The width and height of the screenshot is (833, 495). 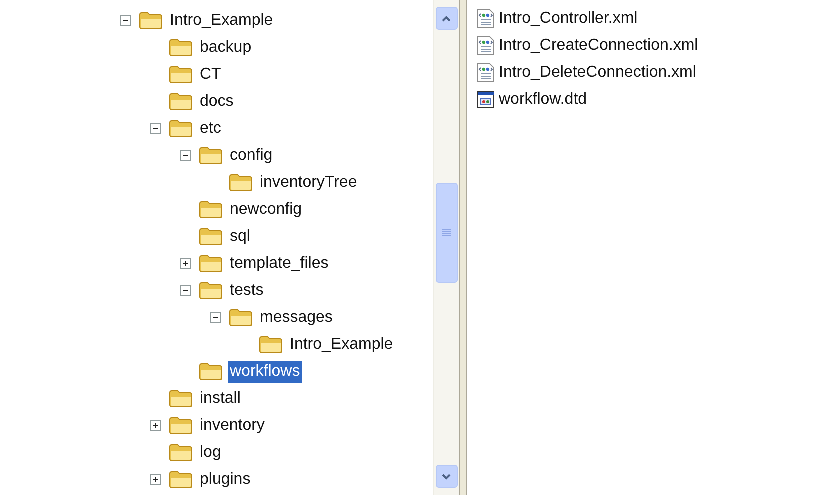 What do you see at coordinates (597, 72) in the screenshot?
I see `file-item: Intro_DeleteConnection.xml` at bounding box center [597, 72].